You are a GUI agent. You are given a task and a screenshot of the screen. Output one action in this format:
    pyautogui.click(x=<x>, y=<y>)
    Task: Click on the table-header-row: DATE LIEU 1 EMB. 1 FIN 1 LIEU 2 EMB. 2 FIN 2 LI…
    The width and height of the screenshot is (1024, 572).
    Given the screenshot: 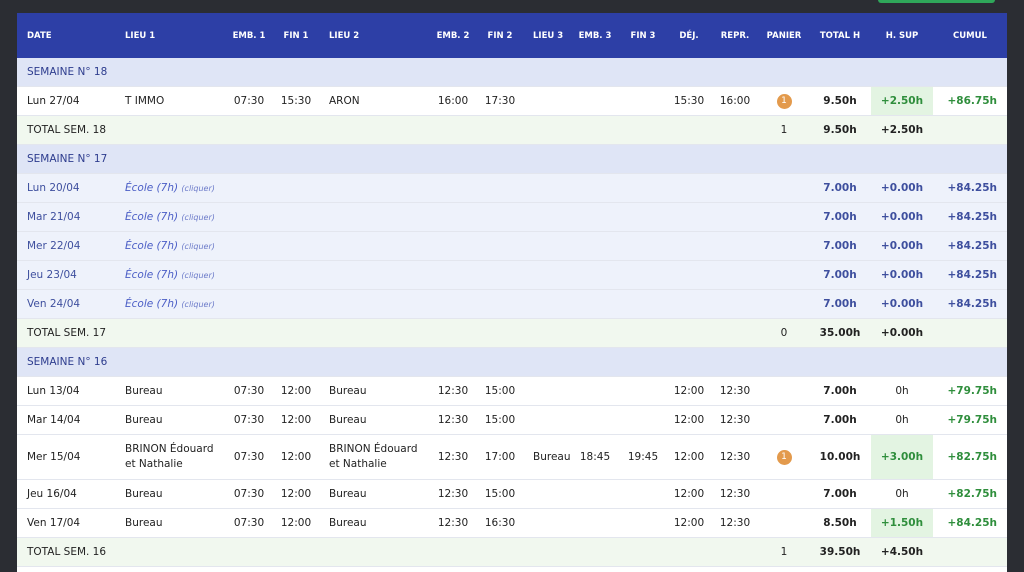 What is the action you would take?
    pyautogui.click(x=512, y=35)
    